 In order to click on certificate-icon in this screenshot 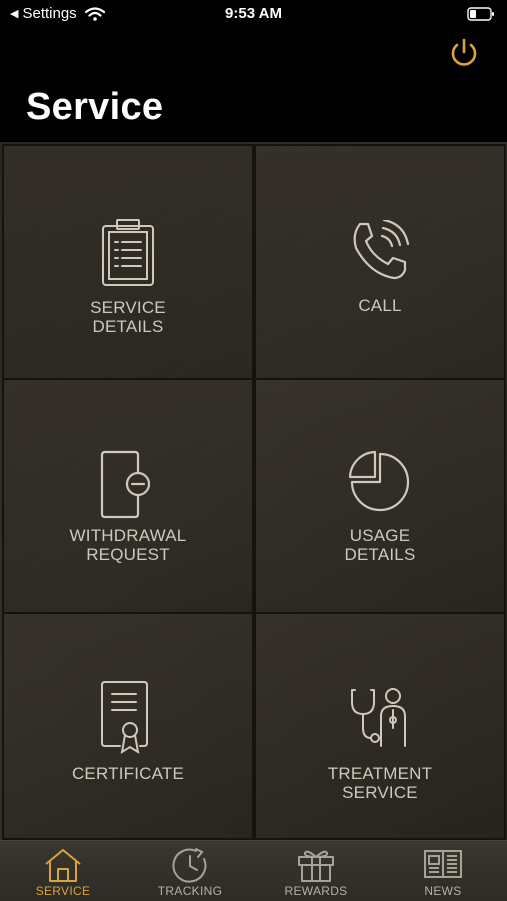, I will do `click(124, 717)`.